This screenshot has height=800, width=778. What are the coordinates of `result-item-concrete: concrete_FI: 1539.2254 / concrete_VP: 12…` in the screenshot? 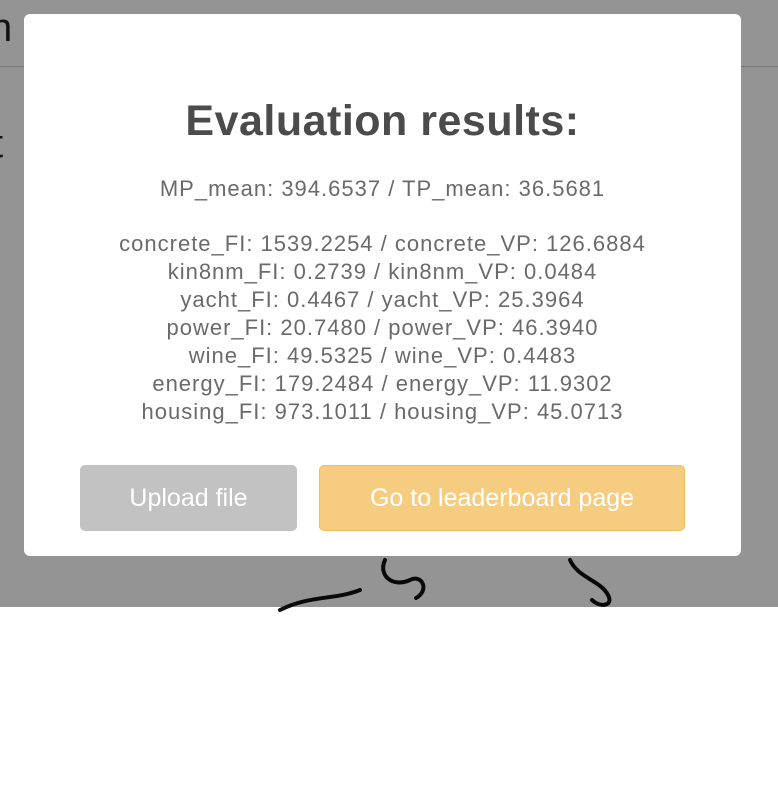 It's located at (382, 243).